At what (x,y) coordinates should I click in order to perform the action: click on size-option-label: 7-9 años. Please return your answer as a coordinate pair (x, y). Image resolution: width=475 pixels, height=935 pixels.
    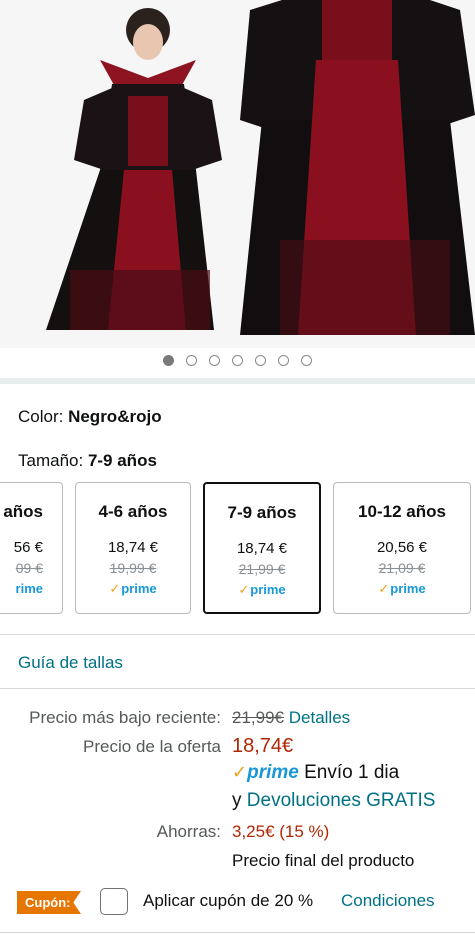
    Looking at the image, I should click on (262, 512).